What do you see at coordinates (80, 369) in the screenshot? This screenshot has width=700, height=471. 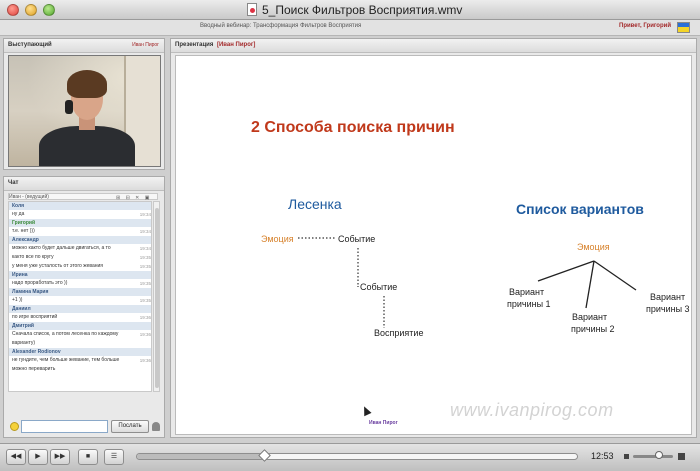 I see `chat-message-text: можно переварить` at bounding box center [80, 369].